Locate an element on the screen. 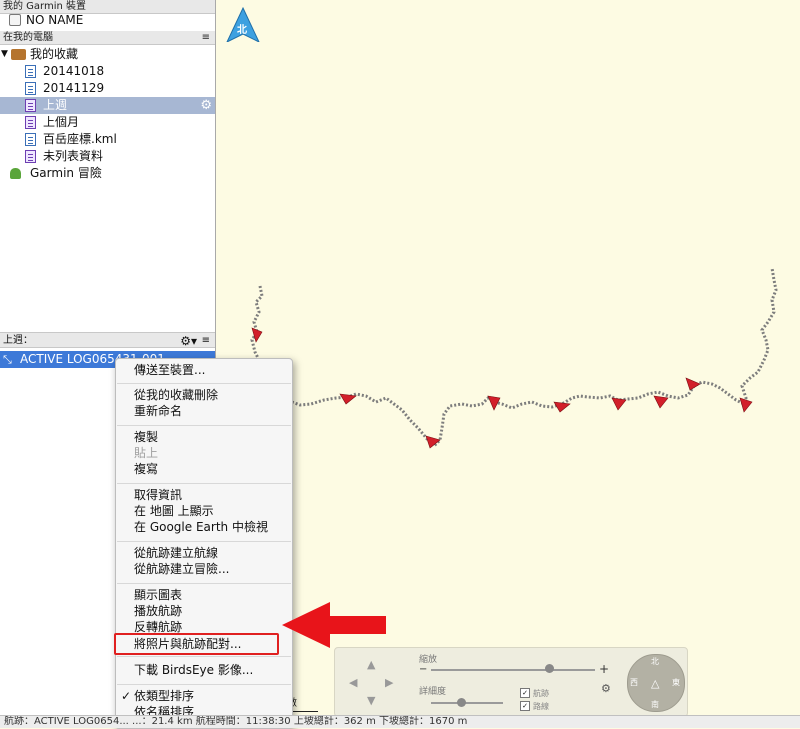 The image size is (800, 729). detail-slider-thumb is located at coordinates (461, 702).